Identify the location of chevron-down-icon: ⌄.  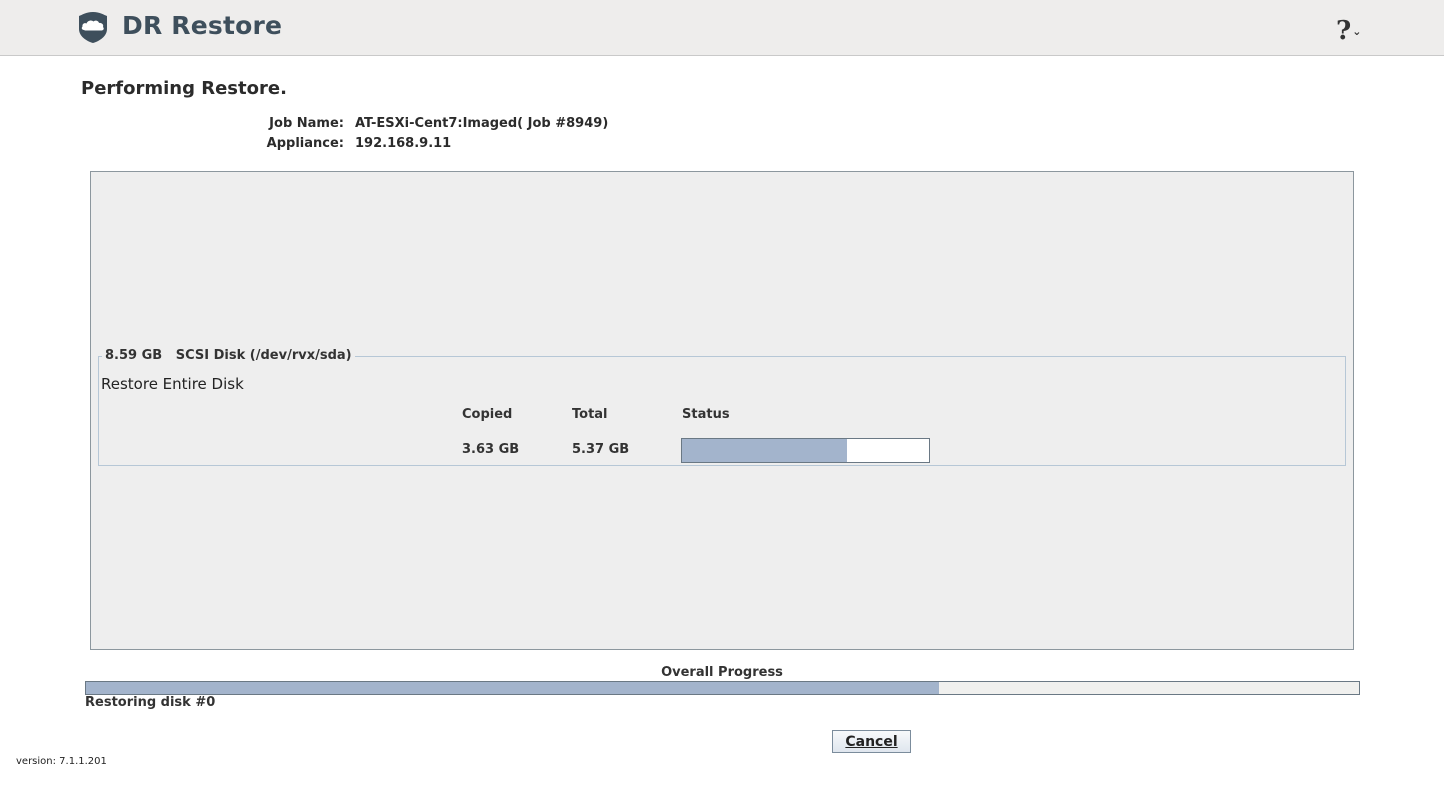
(1357, 31).